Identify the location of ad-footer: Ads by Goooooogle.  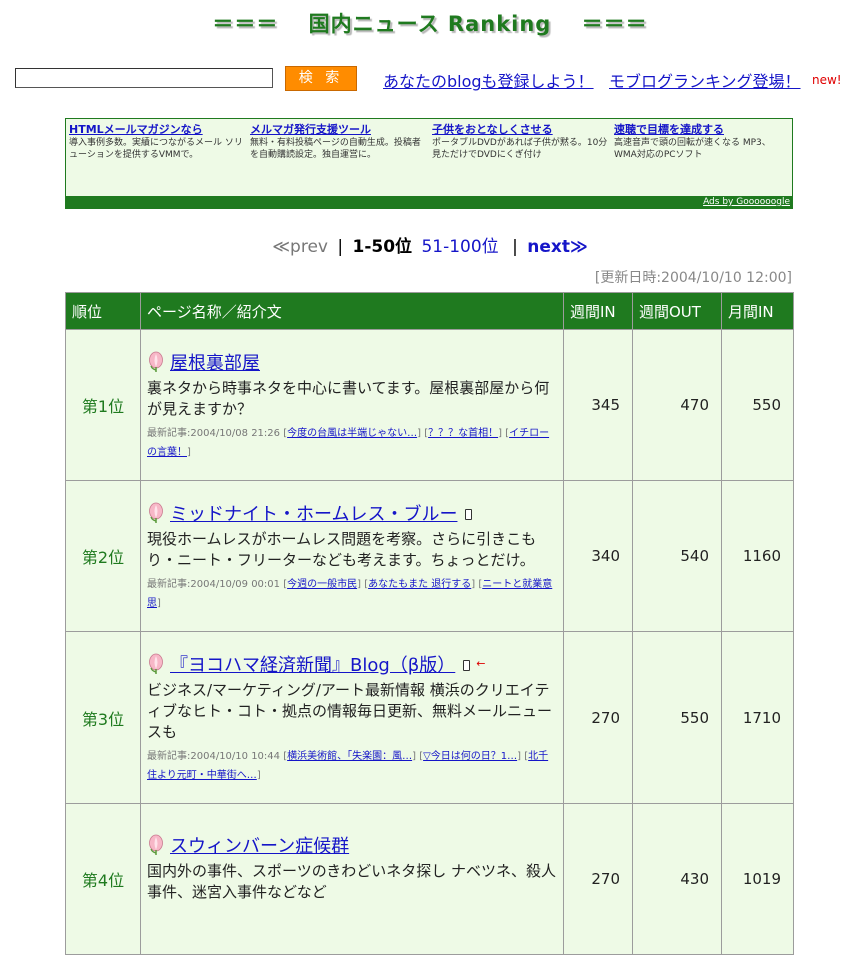
(429, 202).